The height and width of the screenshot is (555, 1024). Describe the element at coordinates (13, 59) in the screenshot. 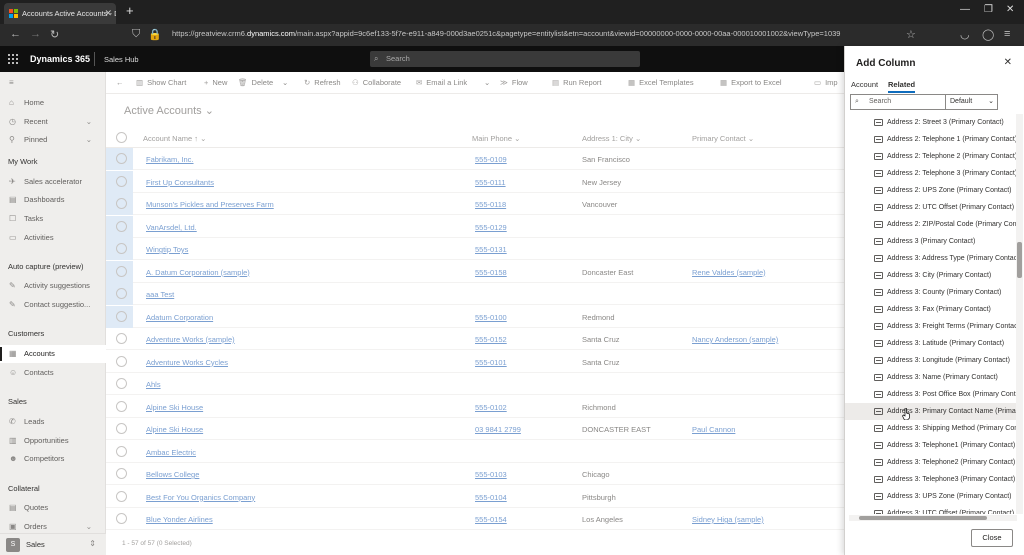

I see `app-launcher-icon` at that location.